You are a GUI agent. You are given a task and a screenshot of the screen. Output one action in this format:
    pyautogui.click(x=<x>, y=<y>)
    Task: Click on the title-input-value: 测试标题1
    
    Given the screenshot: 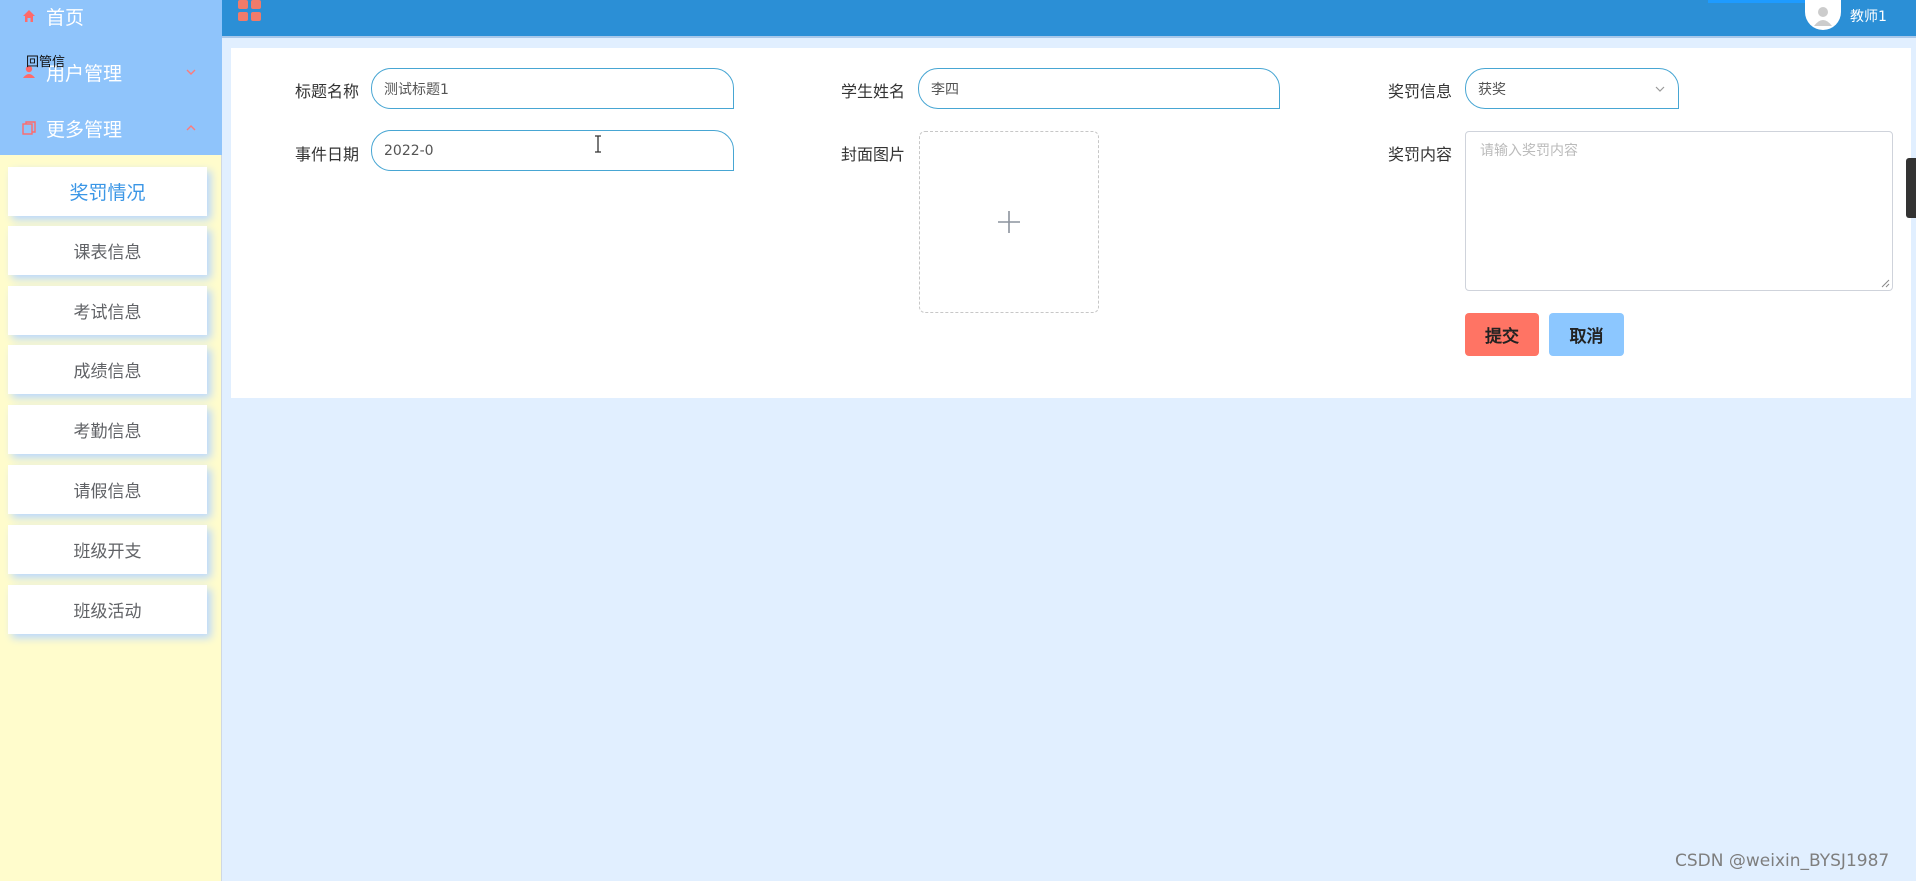 What is the action you would take?
    pyautogui.click(x=416, y=89)
    